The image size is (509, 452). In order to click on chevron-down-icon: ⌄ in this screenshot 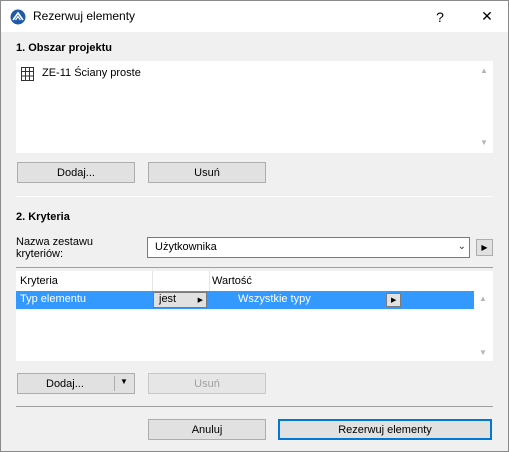, I will do `click(461, 246)`.